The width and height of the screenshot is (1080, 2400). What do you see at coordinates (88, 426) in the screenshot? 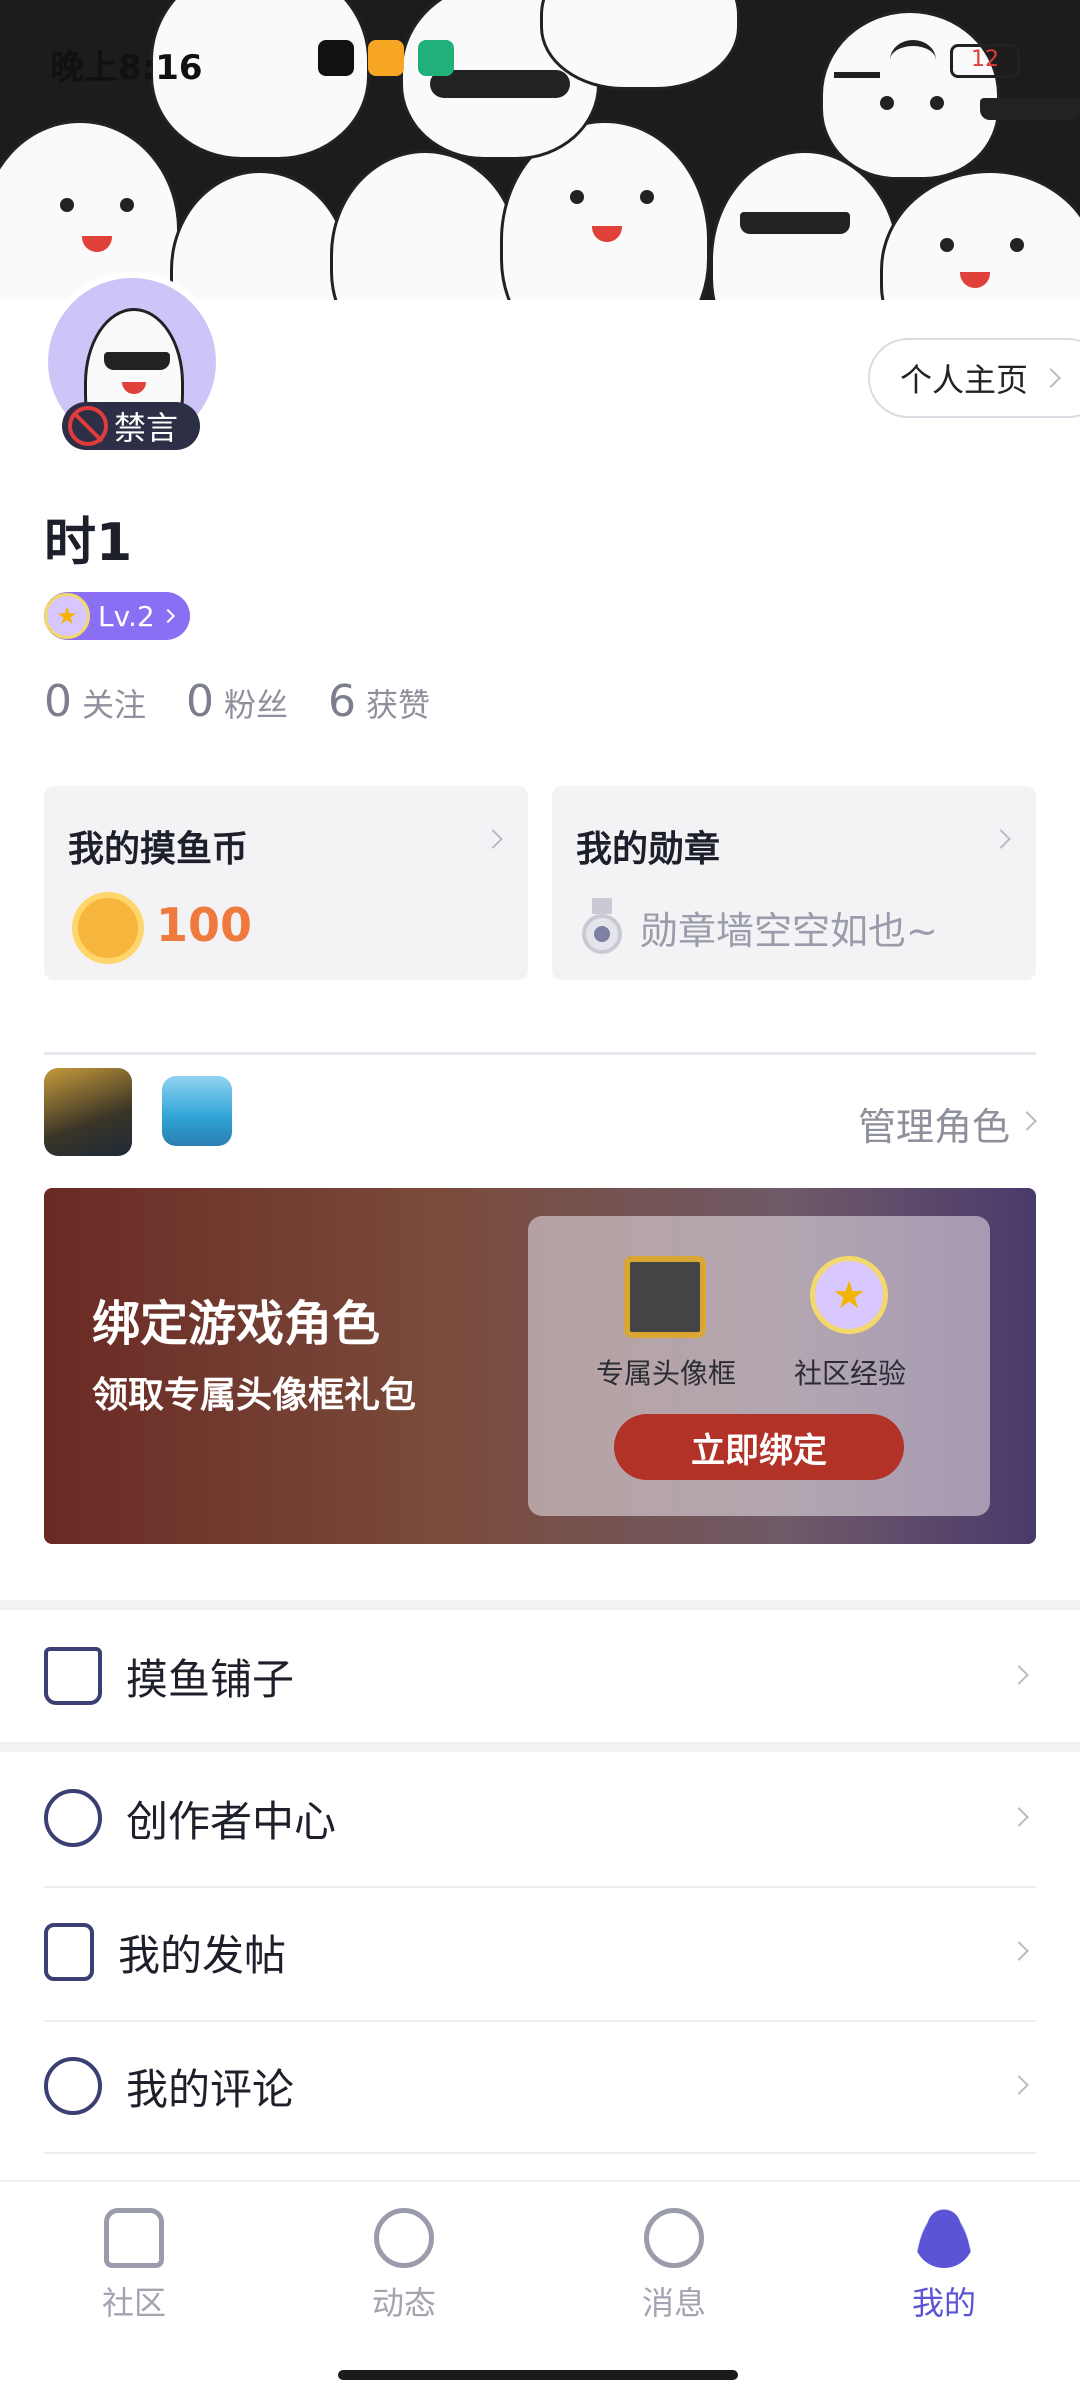
I see `forbidden-icon` at bounding box center [88, 426].